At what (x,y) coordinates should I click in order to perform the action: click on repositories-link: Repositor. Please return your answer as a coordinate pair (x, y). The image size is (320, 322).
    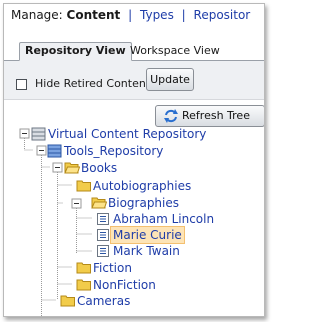
    Looking at the image, I should click on (222, 15).